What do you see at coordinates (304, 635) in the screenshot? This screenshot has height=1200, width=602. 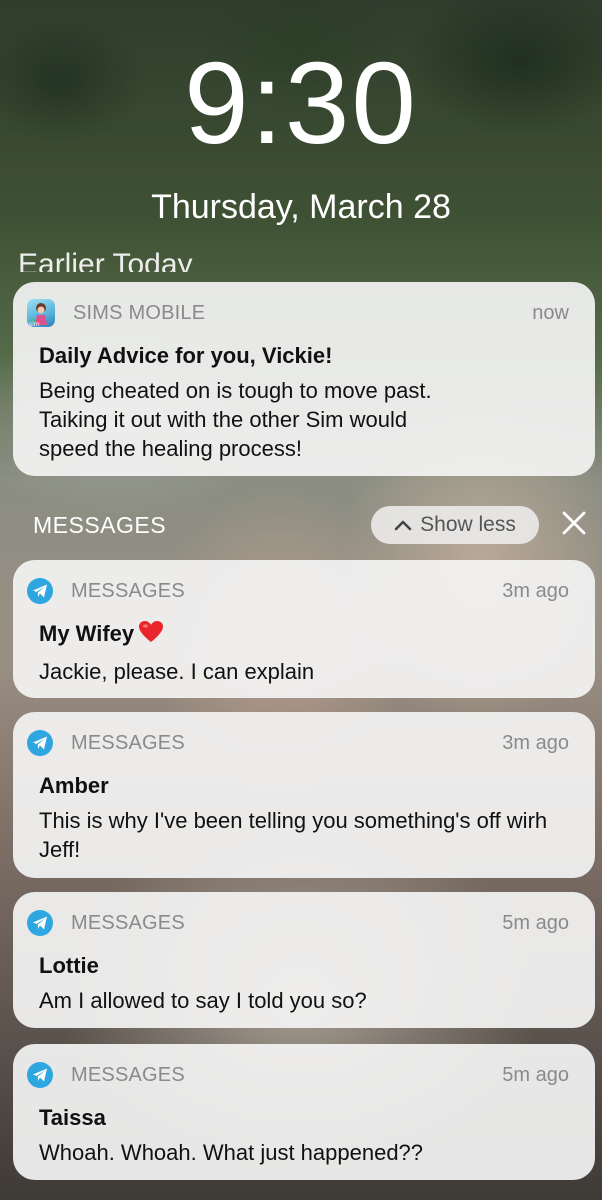 I see `notification-sender: My Wifey` at bounding box center [304, 635].